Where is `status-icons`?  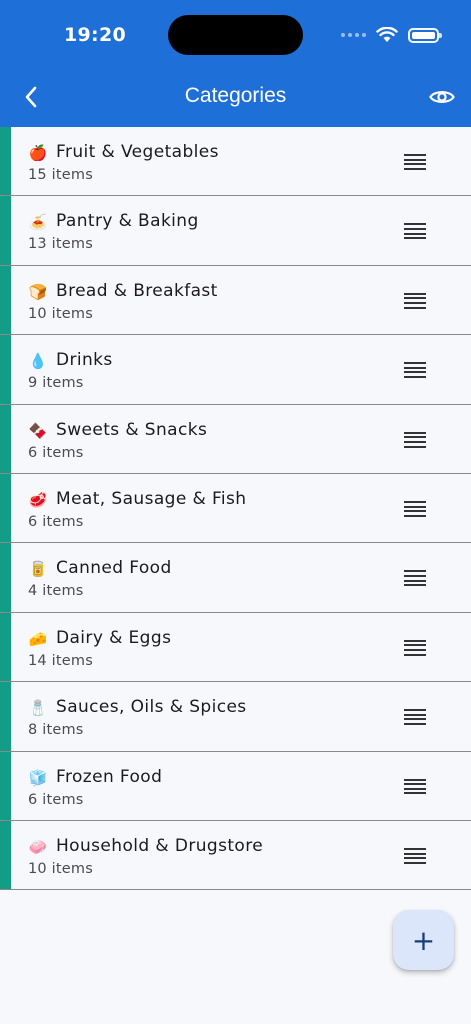
status-icons is located at coordinates (391, 35).